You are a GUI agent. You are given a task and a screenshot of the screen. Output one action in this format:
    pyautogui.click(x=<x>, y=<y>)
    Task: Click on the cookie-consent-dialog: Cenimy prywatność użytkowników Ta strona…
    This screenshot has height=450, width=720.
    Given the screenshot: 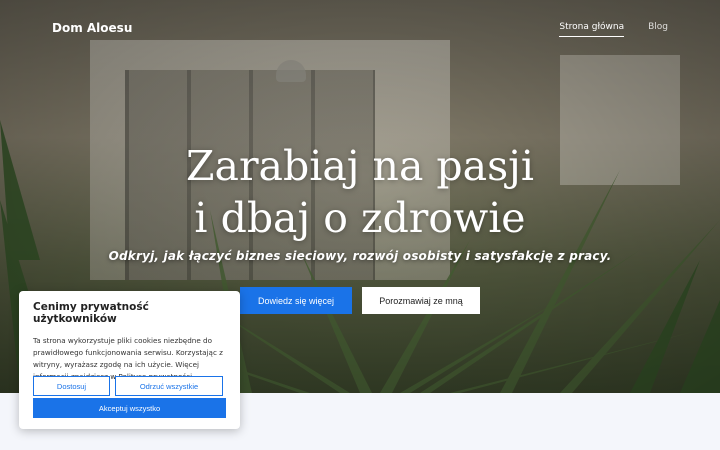 What is the action you would take?
    pyautogui.click(x=129, y=360)
    